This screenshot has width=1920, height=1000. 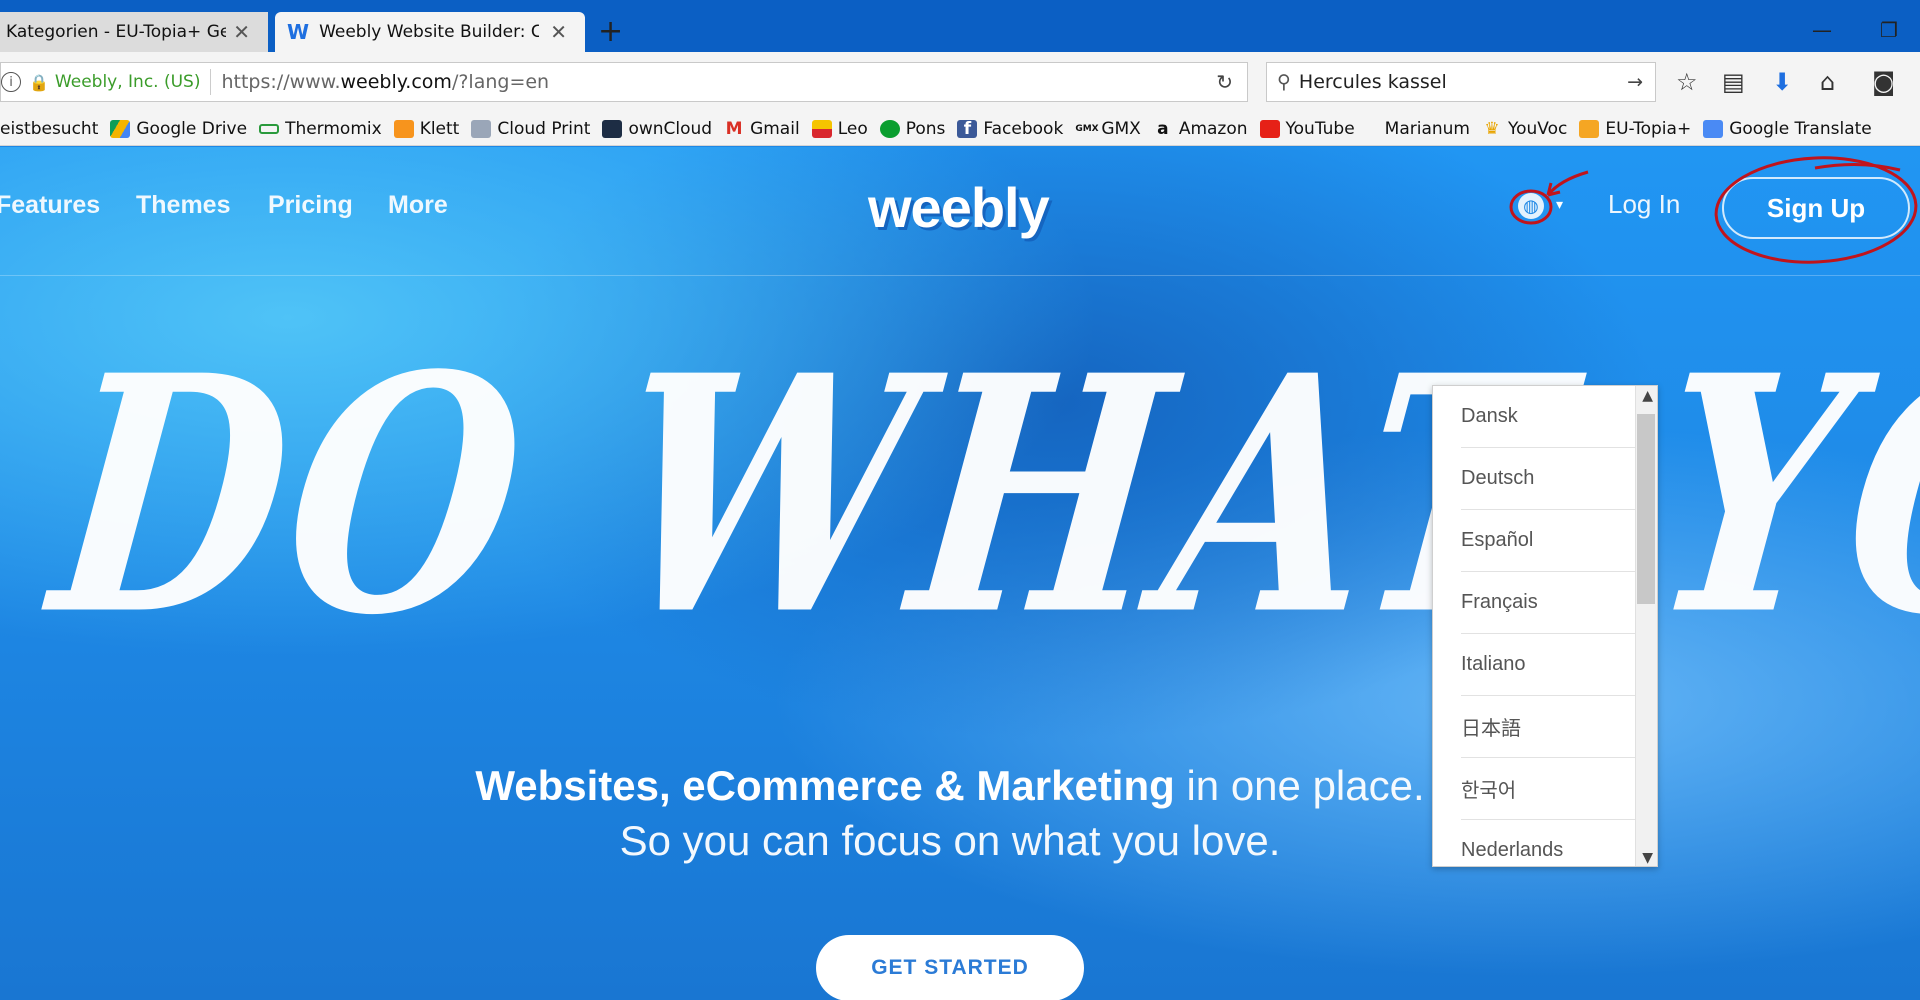 What do you see at coordinates (1559, 205) in the screenshot?
I see `chevron-down-icon: ▾` at bounding box center [1559, 205].